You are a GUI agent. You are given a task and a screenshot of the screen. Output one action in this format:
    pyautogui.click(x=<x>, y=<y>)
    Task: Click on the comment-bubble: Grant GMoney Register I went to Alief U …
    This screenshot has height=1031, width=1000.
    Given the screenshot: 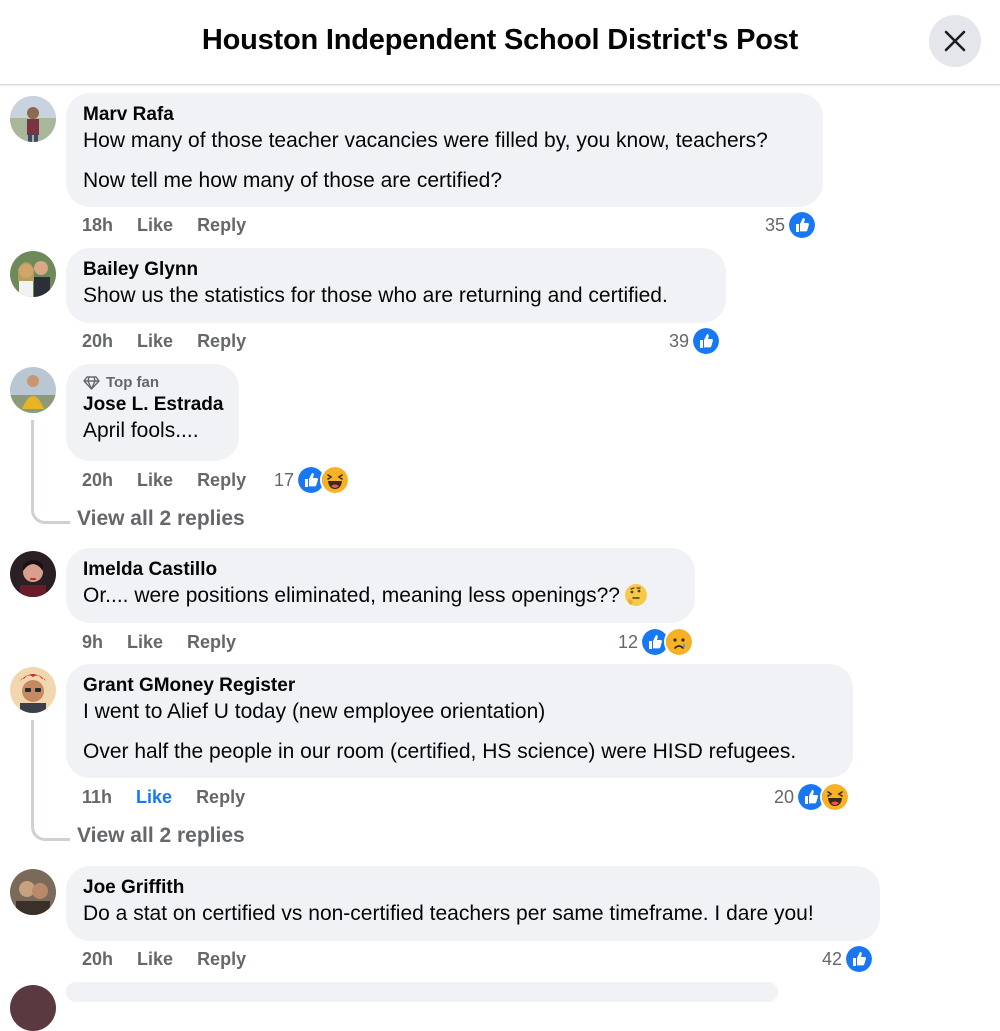 What is the action you would take?
    pyautogui.click(x=459, y=721)
    